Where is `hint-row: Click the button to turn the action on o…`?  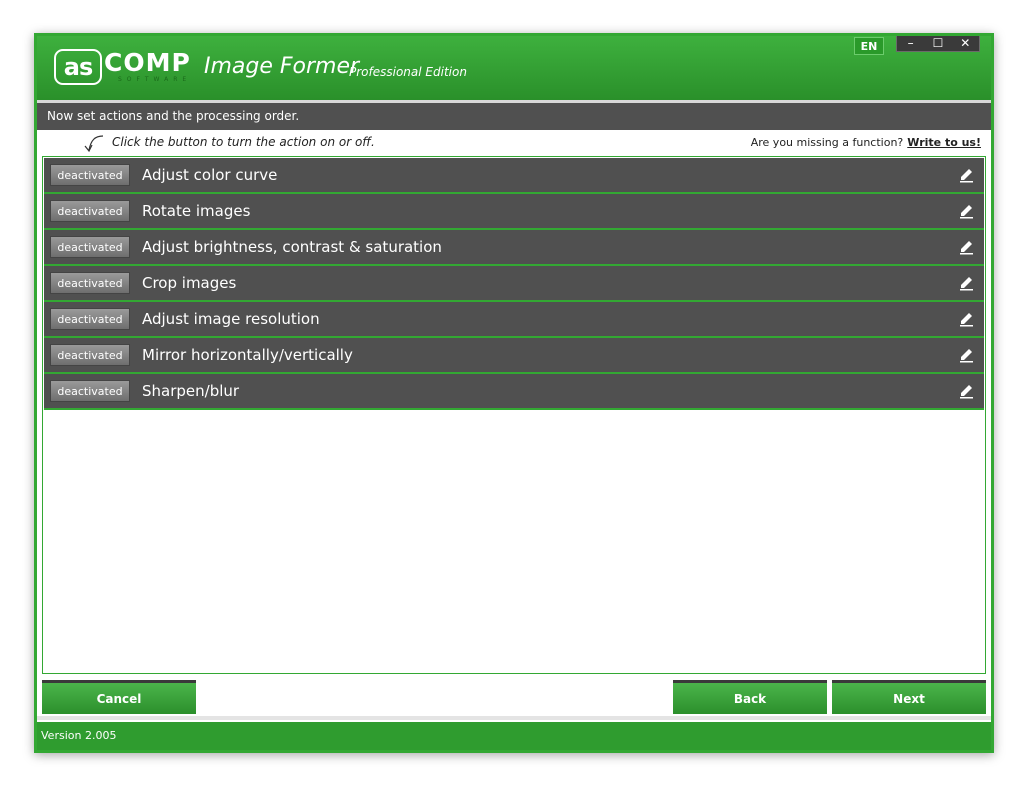
hint-row: Click the button to turn the action on o… is located at coordinates (514, 142).